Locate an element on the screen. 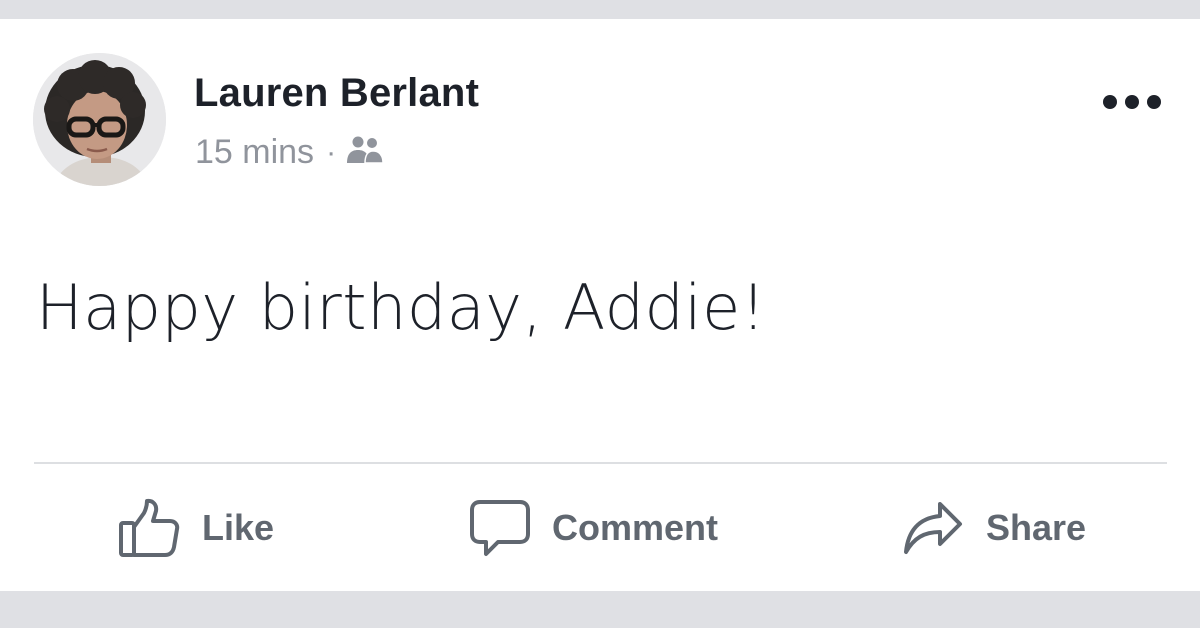 Image resolution: width=1200 pixels, height=628 pixels. author-name: Lauren Berlant is located at coordinates (336, 93).